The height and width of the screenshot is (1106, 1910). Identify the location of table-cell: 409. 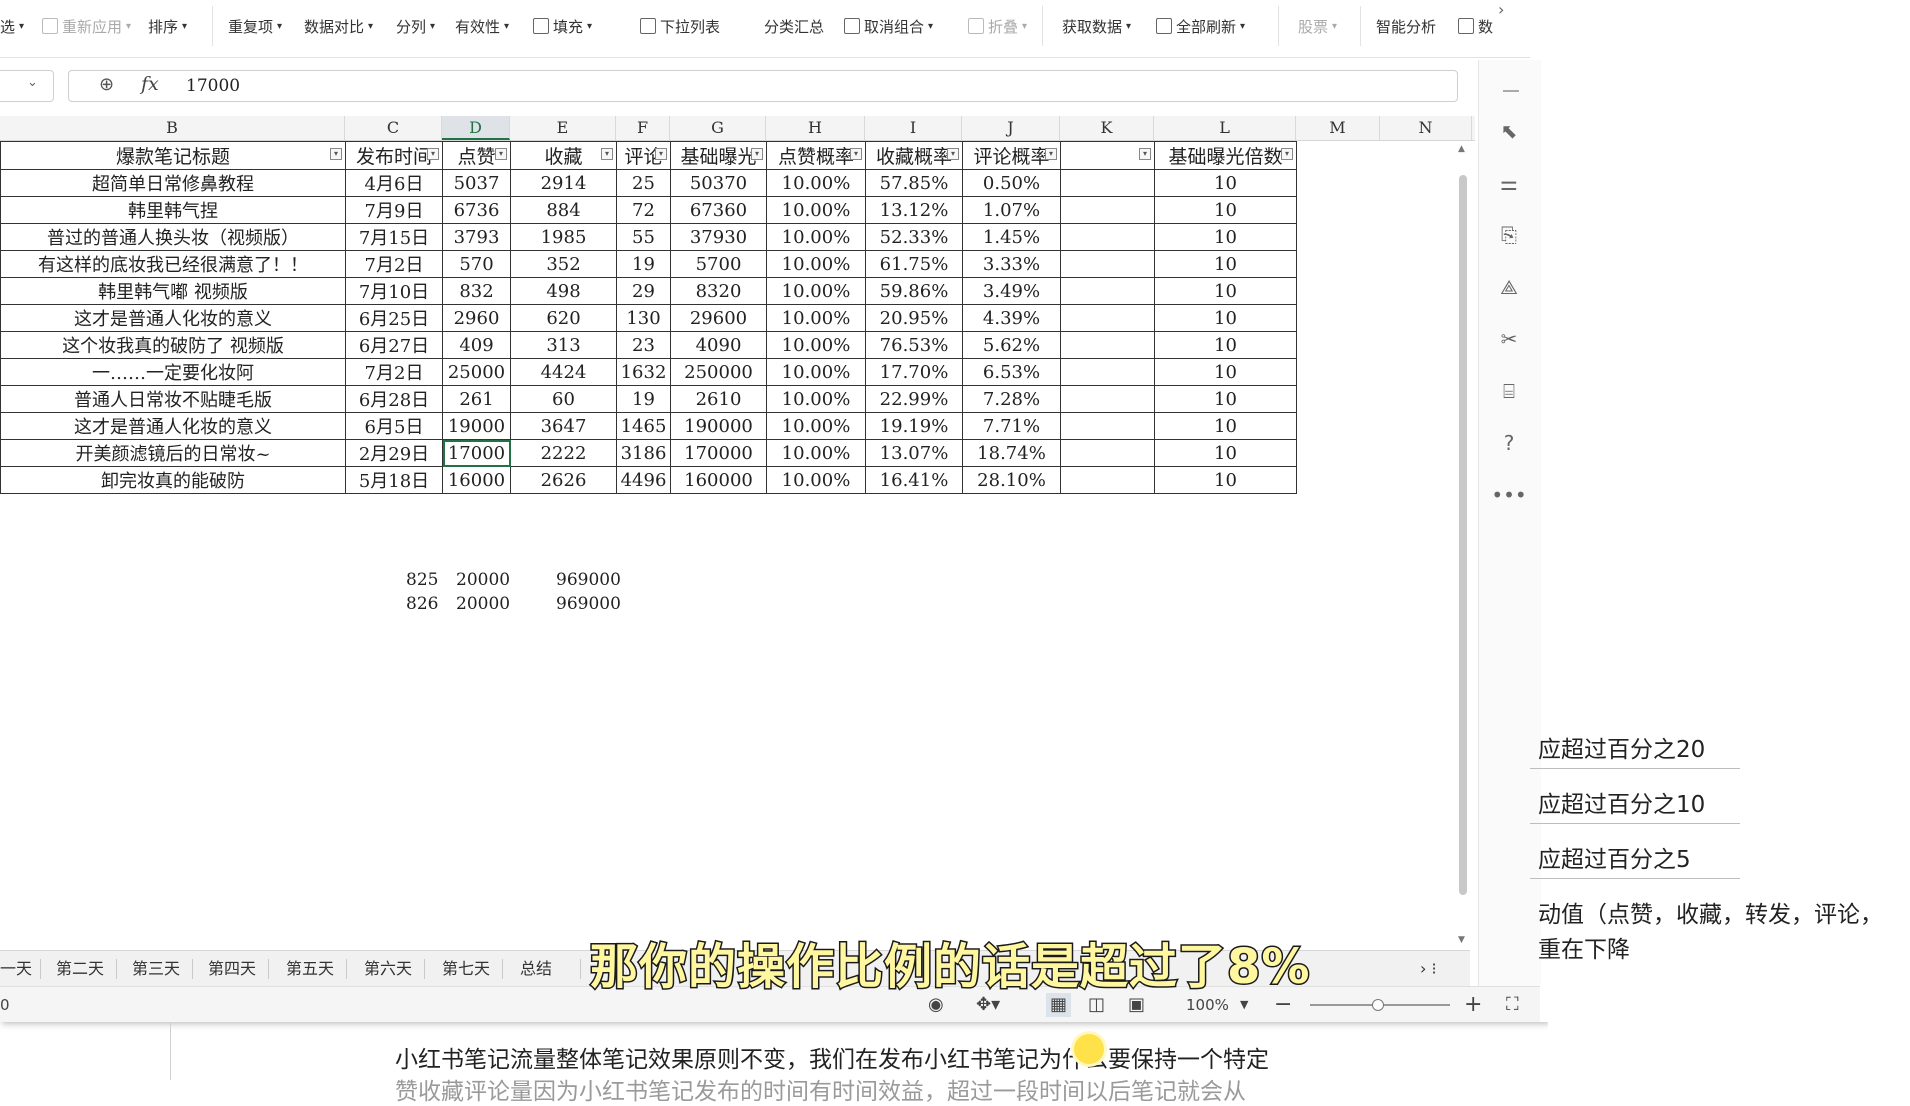
(476, 345).